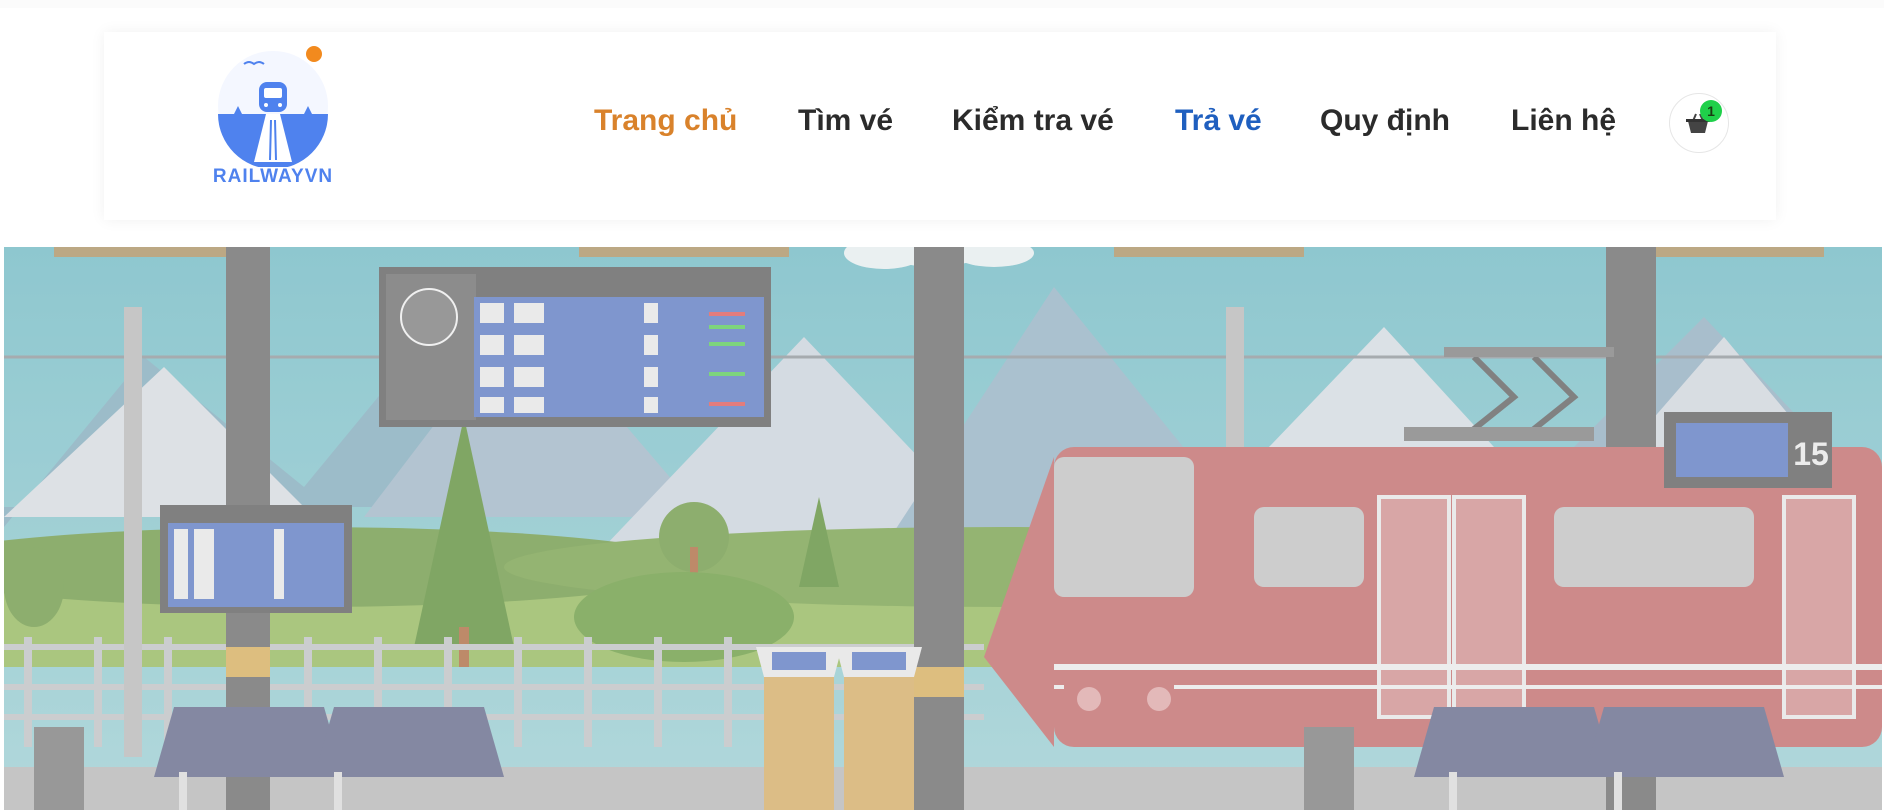 Image resolution: width=1884 pixels, height=810 pixels. Describe the element at coordinates (1385, 121) in the screenshot. I see `nav-quy-dinh: Quy định` at that location.